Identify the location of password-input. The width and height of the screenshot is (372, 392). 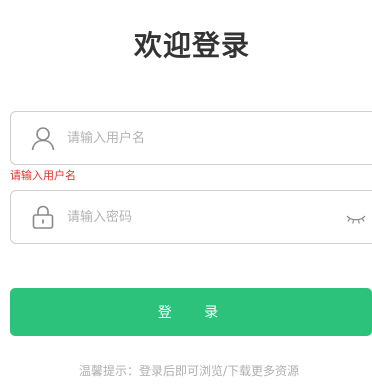
(197, 217).